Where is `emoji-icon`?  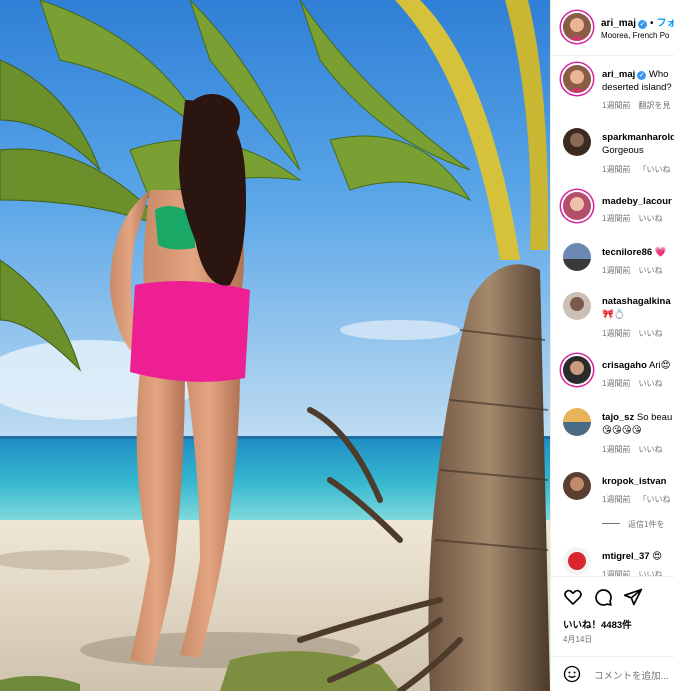 emoji-icon is located at coordinates (572, 674).